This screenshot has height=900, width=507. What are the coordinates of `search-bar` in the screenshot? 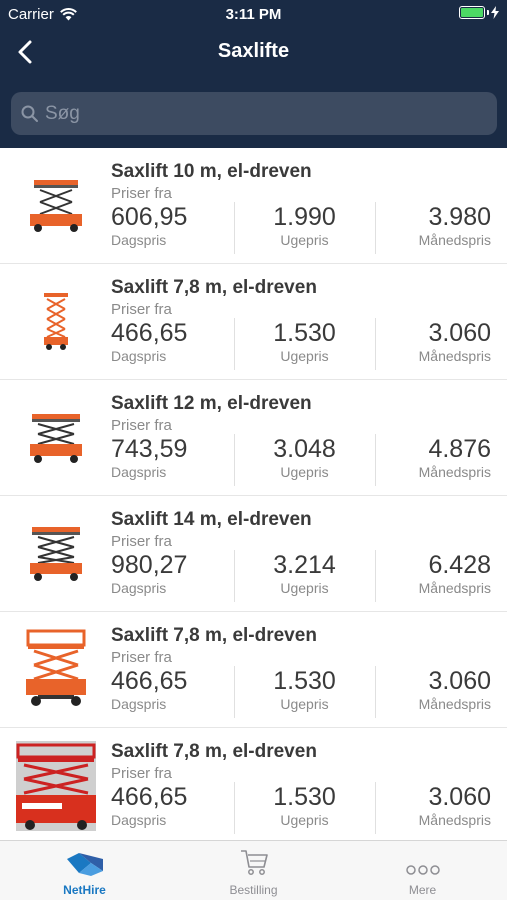 It's located at (254, 113).